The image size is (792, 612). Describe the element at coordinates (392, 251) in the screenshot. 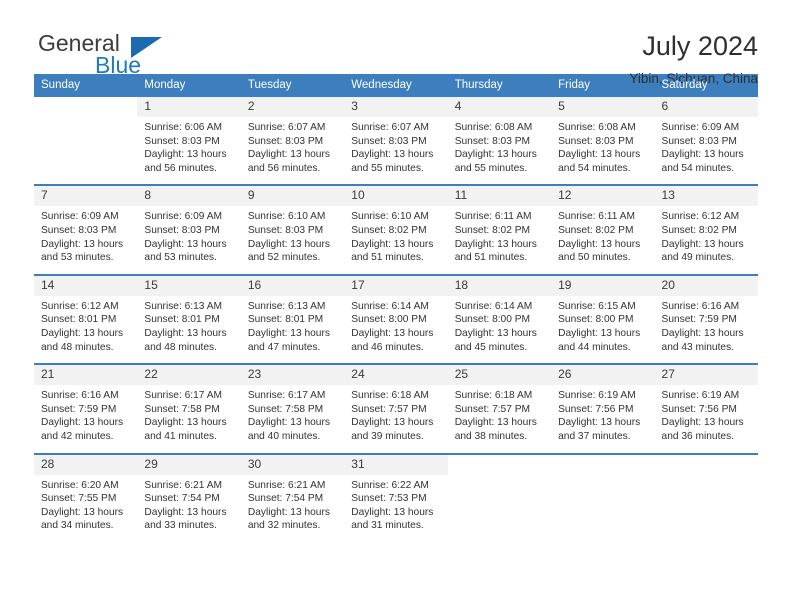

I see `daylight-duration: Daylight: 13 hours and 51 minutes.` at that location.